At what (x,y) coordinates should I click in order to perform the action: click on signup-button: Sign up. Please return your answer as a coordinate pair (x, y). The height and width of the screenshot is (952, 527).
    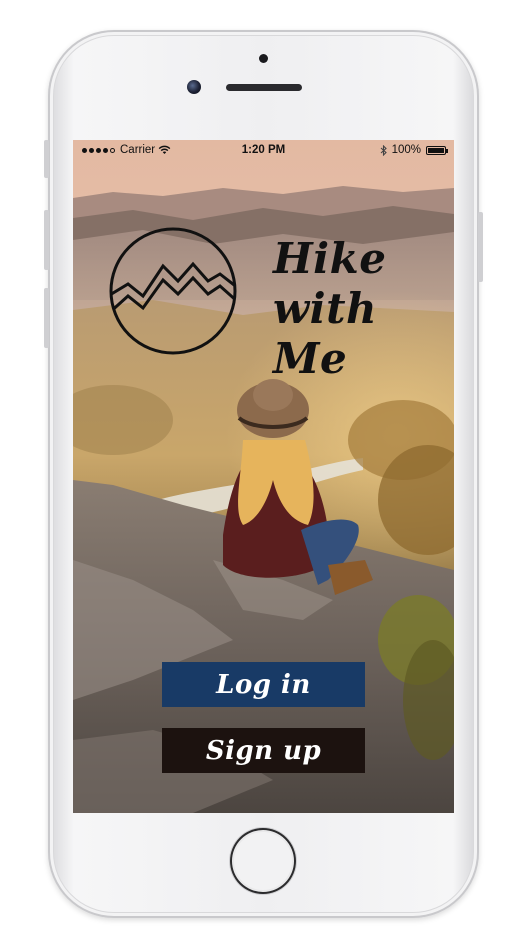
    Looking at the image, I should click on (263, 750).